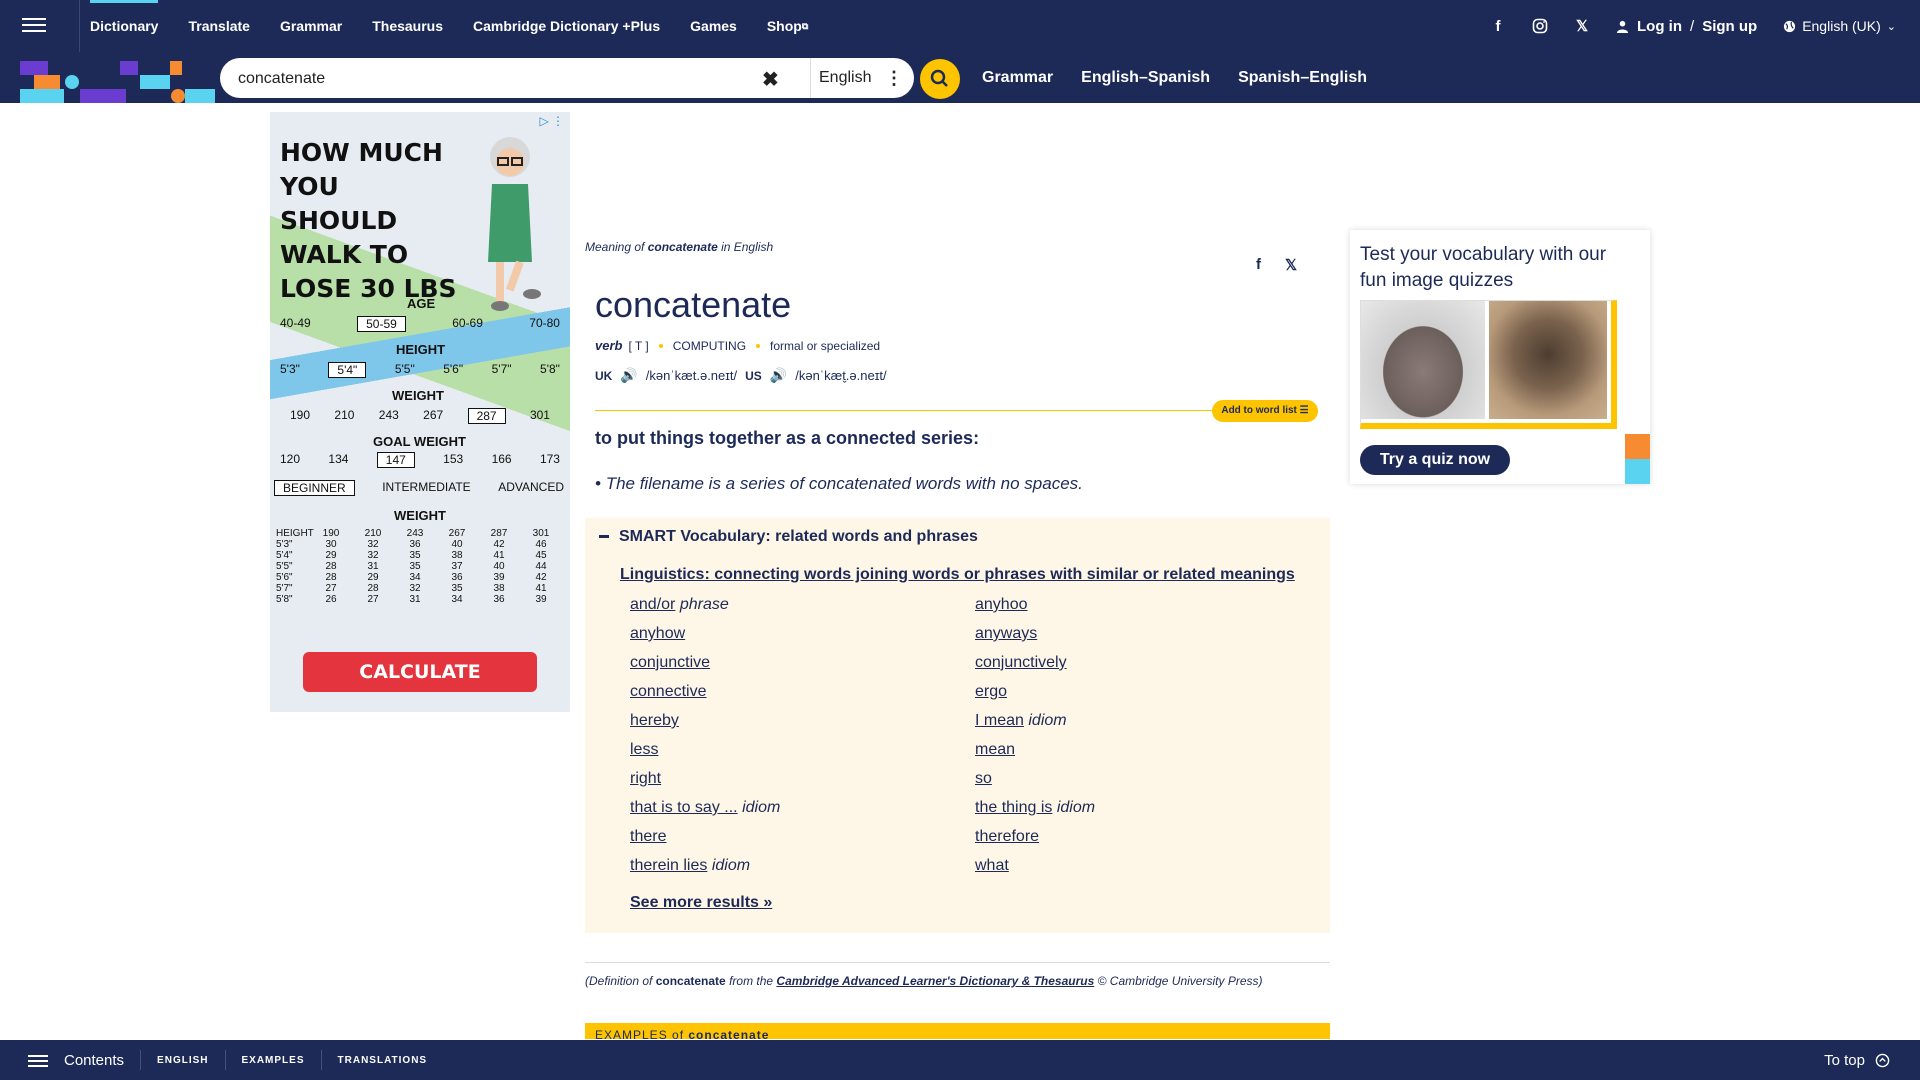  I want to click on ad-height-option: 5'7", so click(502, 370).